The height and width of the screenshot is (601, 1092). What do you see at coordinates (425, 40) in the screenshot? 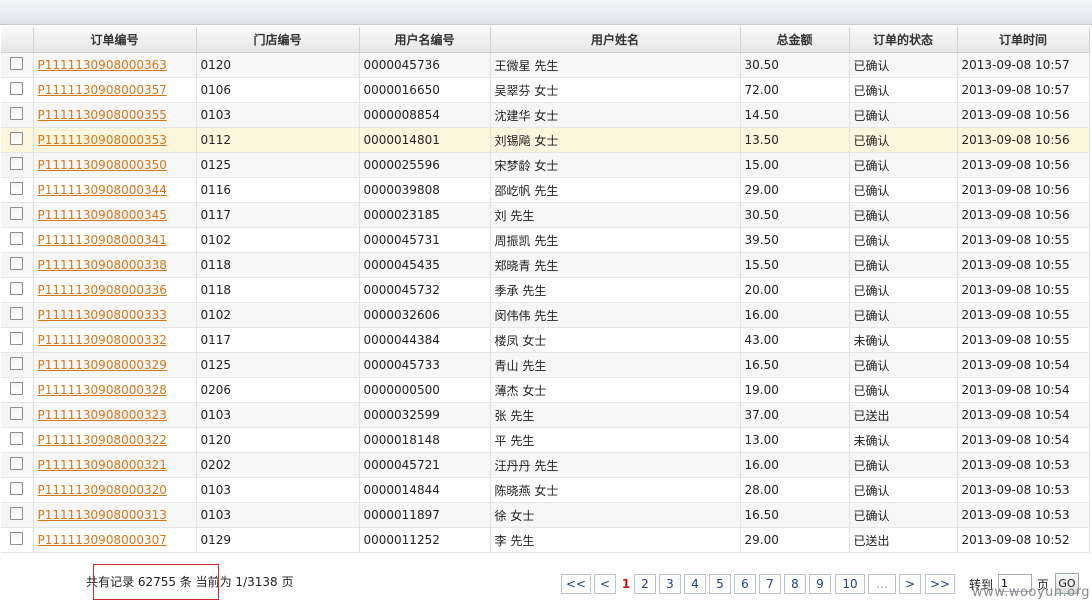
I see `header-user-no: 用户名编号` at bounding box center [425, 40].